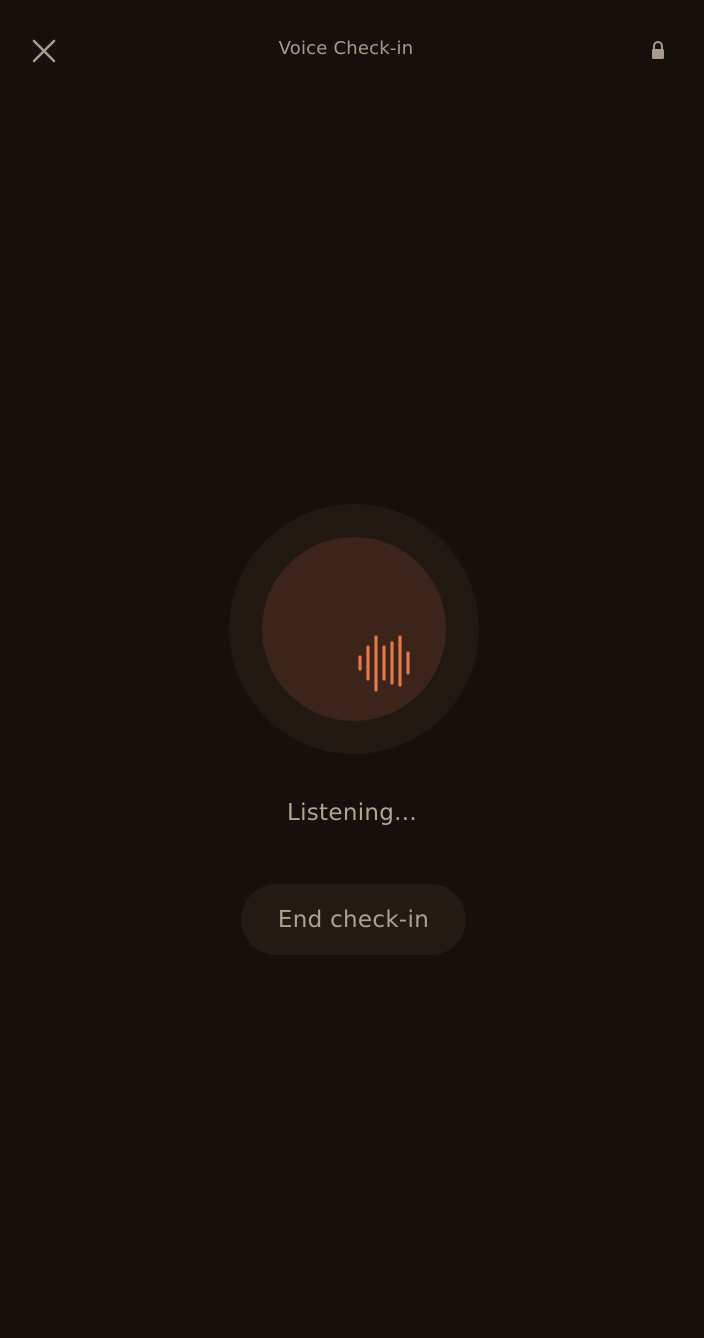  What do you see at coordinates (384, 663) in the screenshot?
I see `audio-waveform-icon` at bounding box center [384, 663].